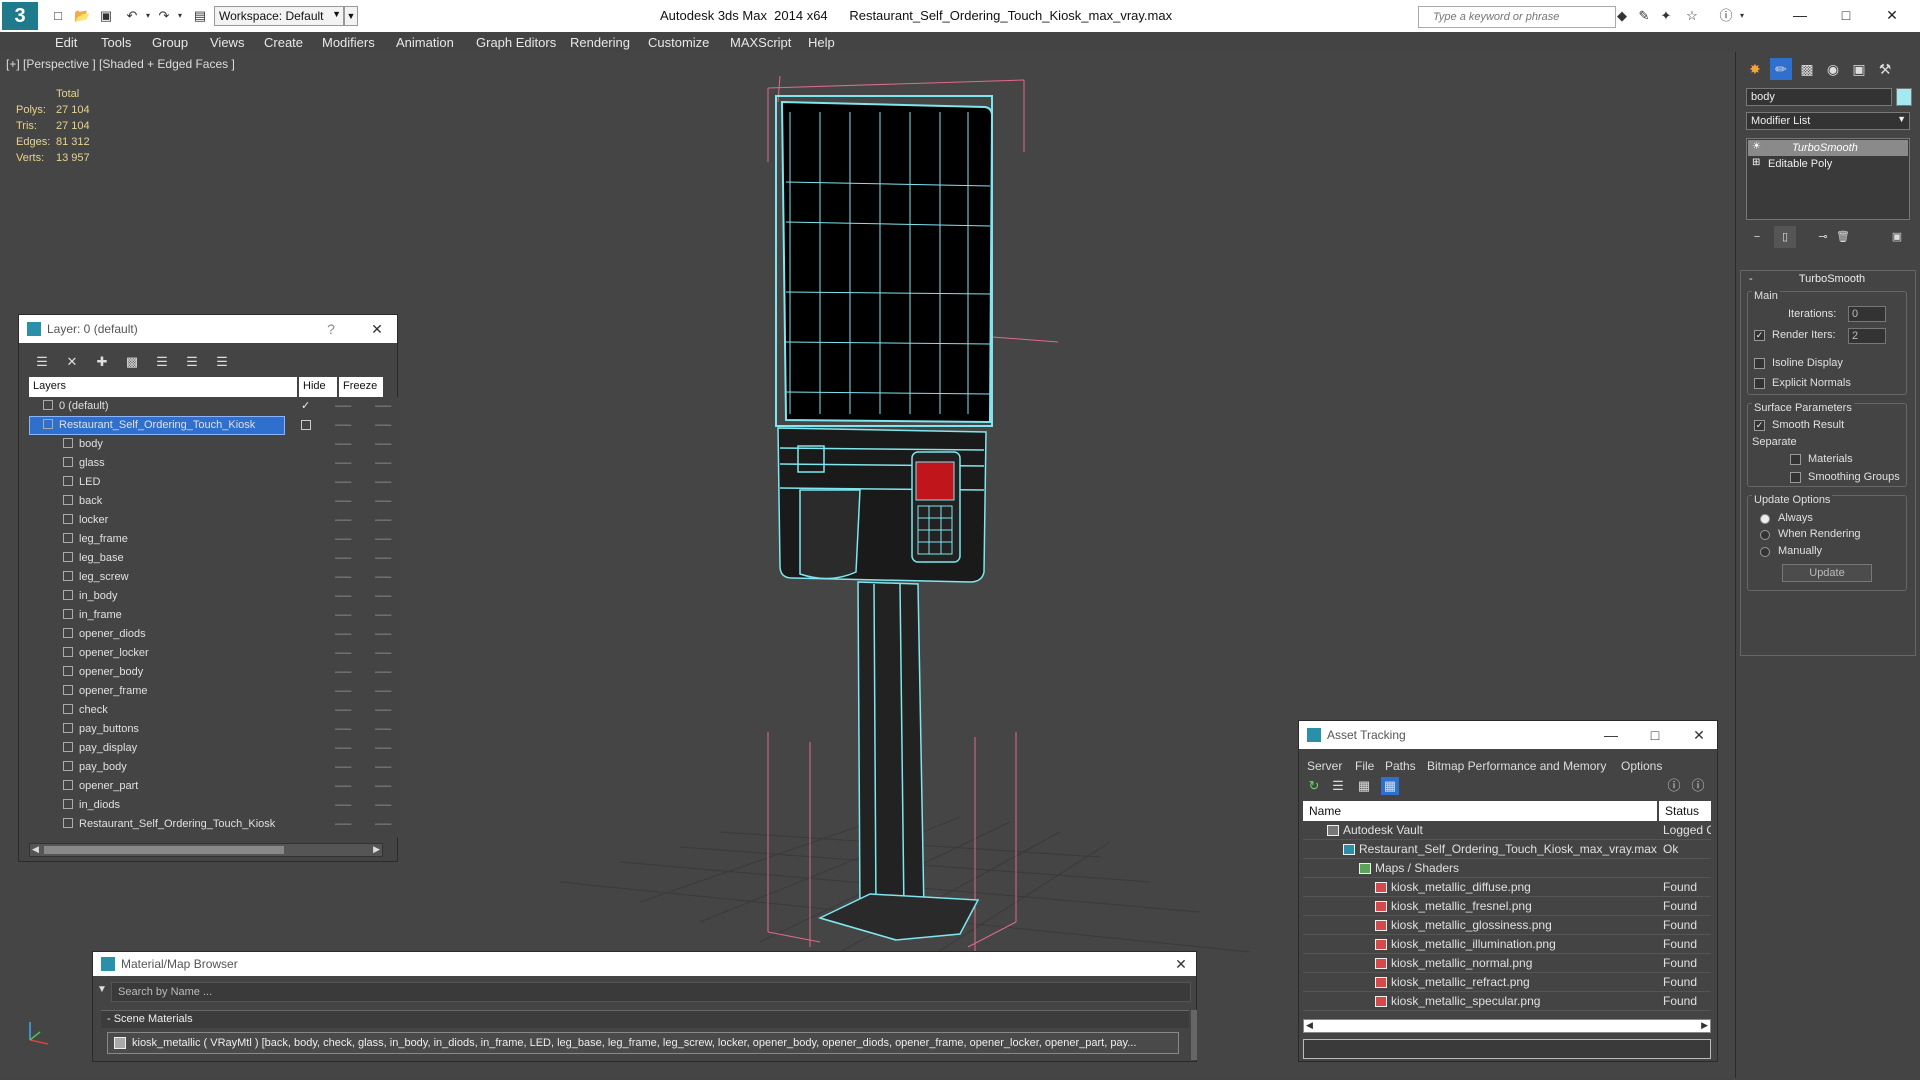 The height and width of the screenshot is (1080, 1920). Describe the element at coordinates (1765, 535) in the screenshot. I see `when-rendering-radio` at that location.